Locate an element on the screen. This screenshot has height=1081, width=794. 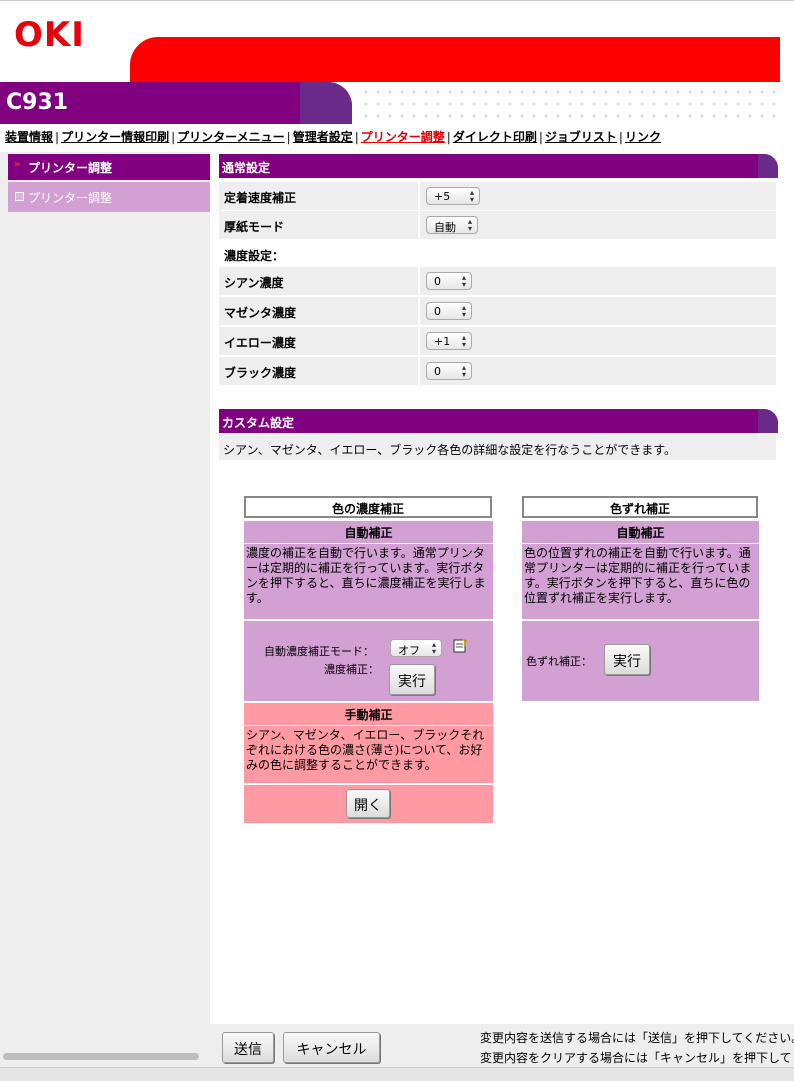
header: OKI is located at coordinates (397, 41).